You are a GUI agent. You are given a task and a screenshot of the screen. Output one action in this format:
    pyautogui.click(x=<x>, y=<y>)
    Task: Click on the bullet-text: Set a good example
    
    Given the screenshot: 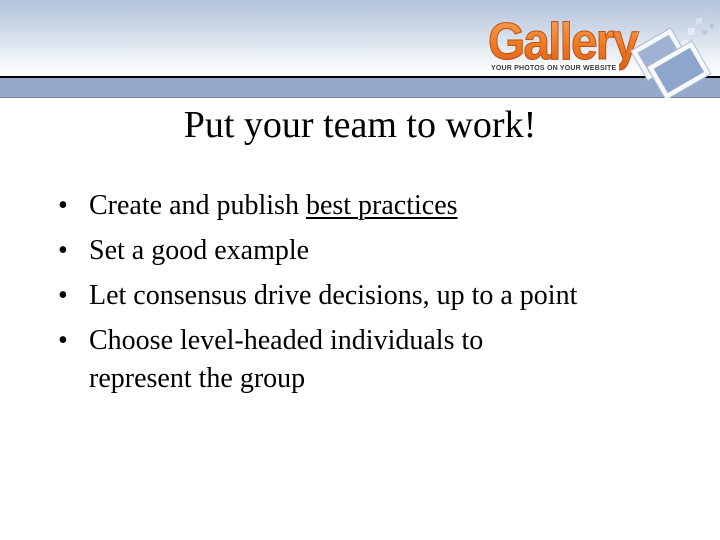 What is the action you would take?
    pyautogui.click(x=199, y=250)
    